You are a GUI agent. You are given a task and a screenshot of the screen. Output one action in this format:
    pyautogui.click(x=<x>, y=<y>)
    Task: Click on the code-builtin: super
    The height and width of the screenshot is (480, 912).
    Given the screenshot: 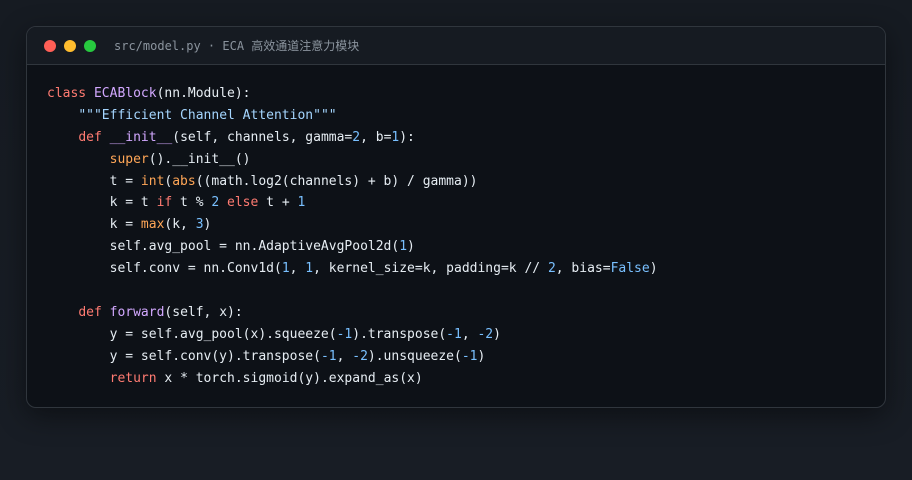 What is the action you would take?
    pyautogui.click(x=129, y=159)
    